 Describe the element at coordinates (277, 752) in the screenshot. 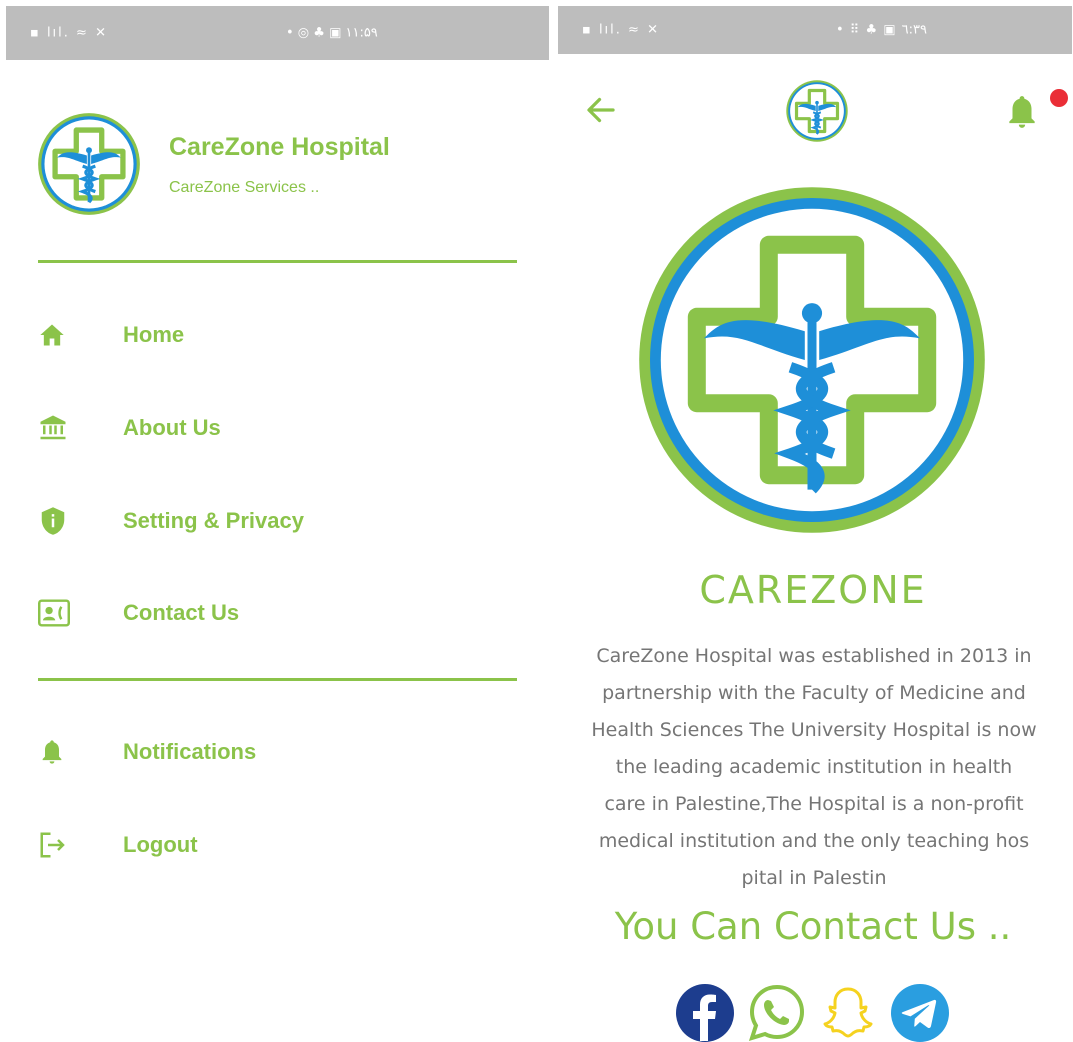

I see `menu-item-notifications: Notifications` at that location.